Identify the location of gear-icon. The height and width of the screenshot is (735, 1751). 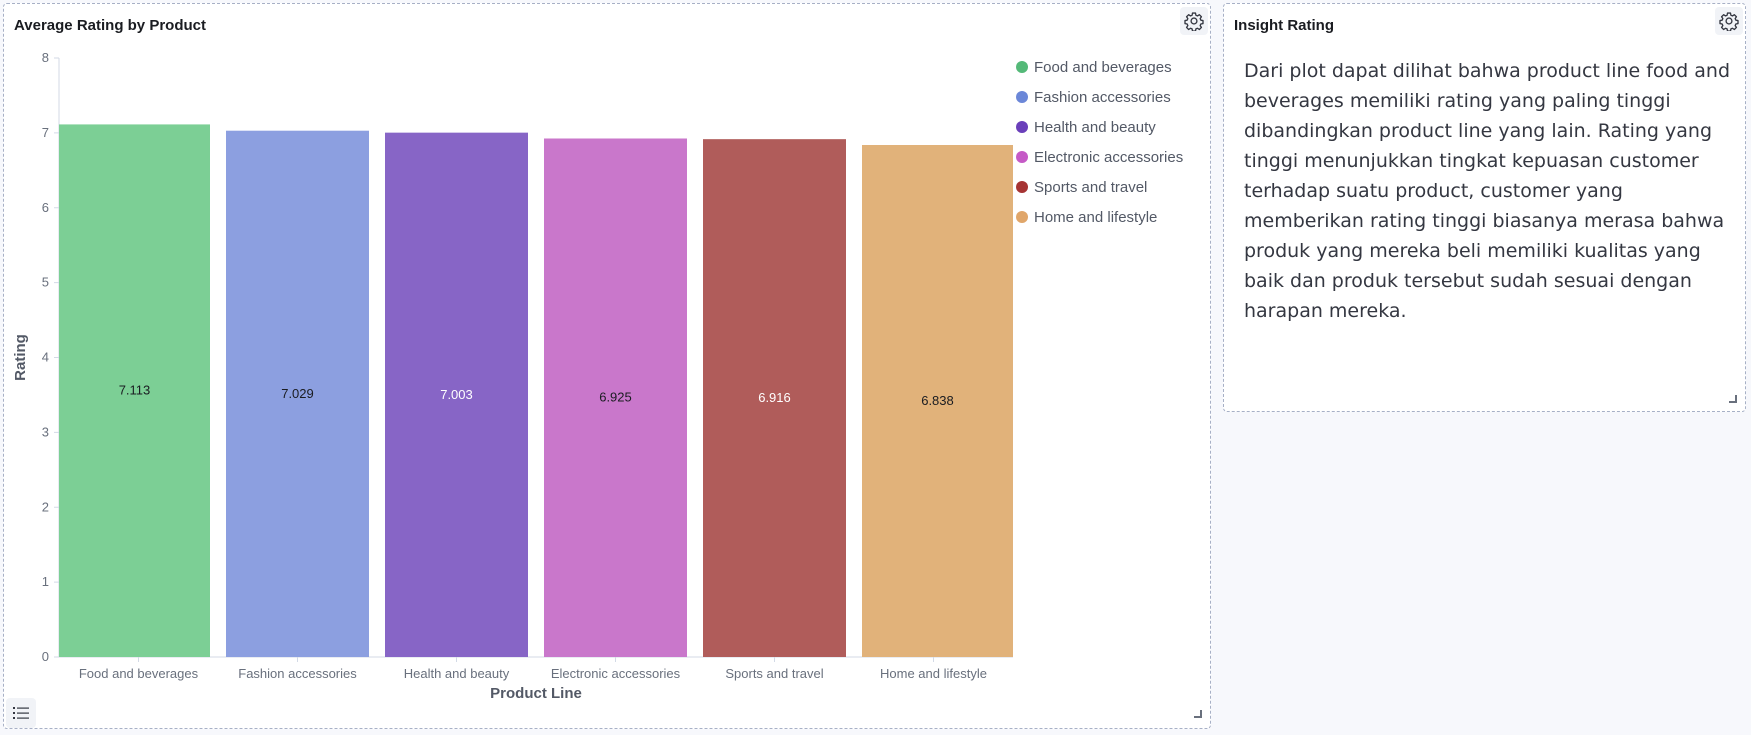
(1729, 21).